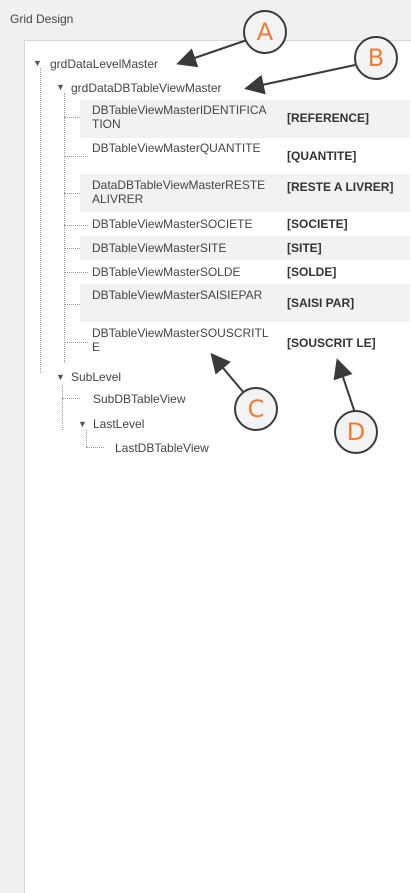 This screenshot has width=411, height=893. I want to click on callout-a: A, so click(265, 32).